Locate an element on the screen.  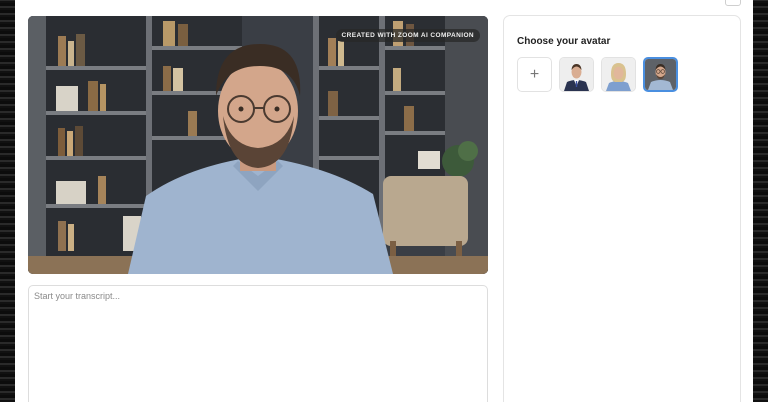
avatar-woman-blonde-image is located at coordinates (618, 74).